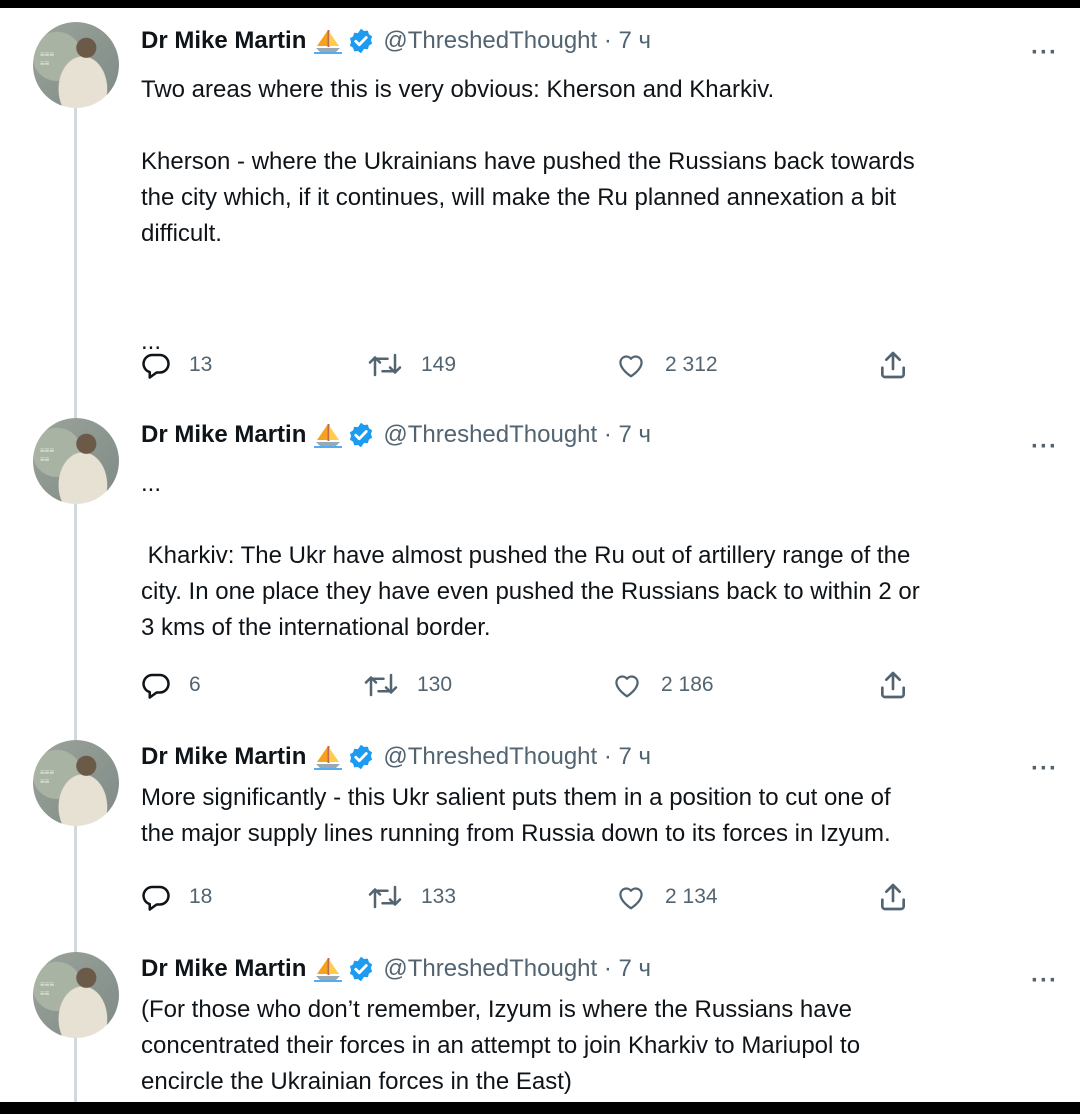 This screenshot has width=1080, height=1114. I want to click on reply-count: 6, so click(195, 684).